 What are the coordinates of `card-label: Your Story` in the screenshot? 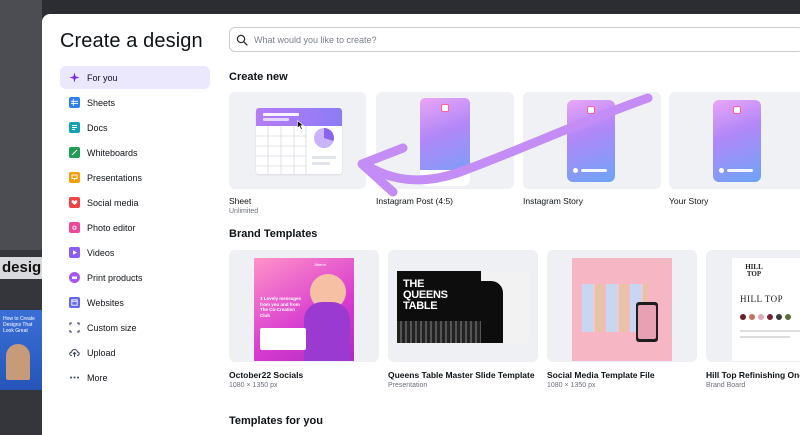 It's located at (689, 201).